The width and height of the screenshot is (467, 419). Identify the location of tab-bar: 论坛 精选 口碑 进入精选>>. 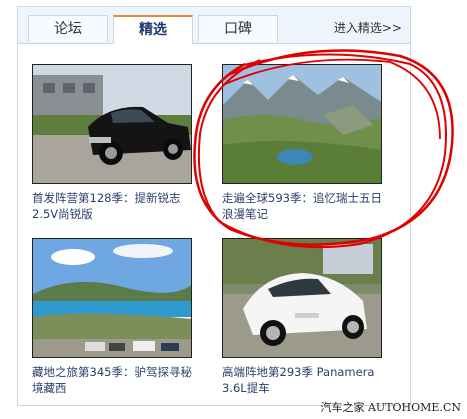
(214, 25).